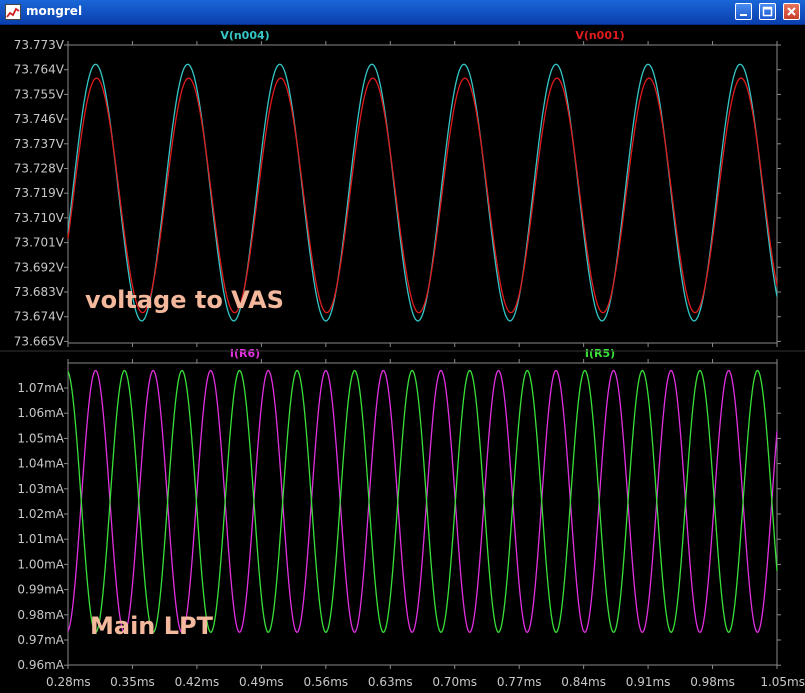 Image resolution: width=805 pixels, height=693 pixels. What do you see at coordinates (39, 243) in the screenshot?
I see `y-tick-label: 73.701V` at bounding box center [39, 243].